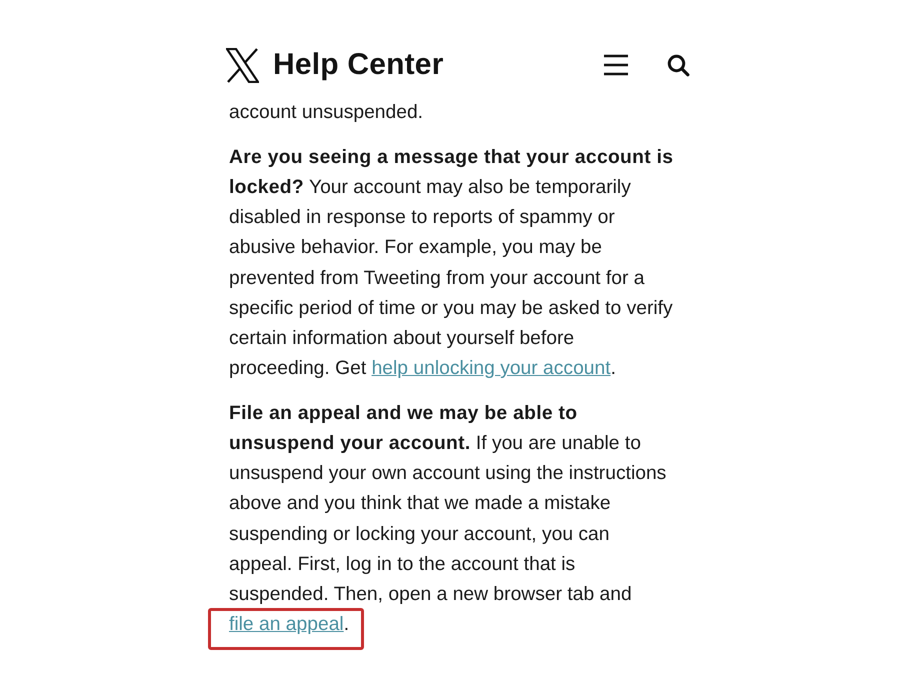 The image size is (915, 686). Describe the element at coordinates (359, 65) in the screenshot. I see `site-title: Help Center` at that location.